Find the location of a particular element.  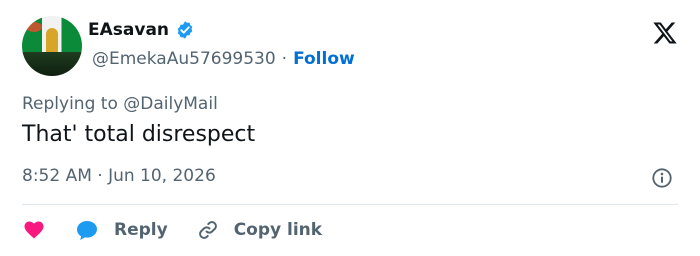

author-name-row: EAsavan is located at coordinates (141, 30).